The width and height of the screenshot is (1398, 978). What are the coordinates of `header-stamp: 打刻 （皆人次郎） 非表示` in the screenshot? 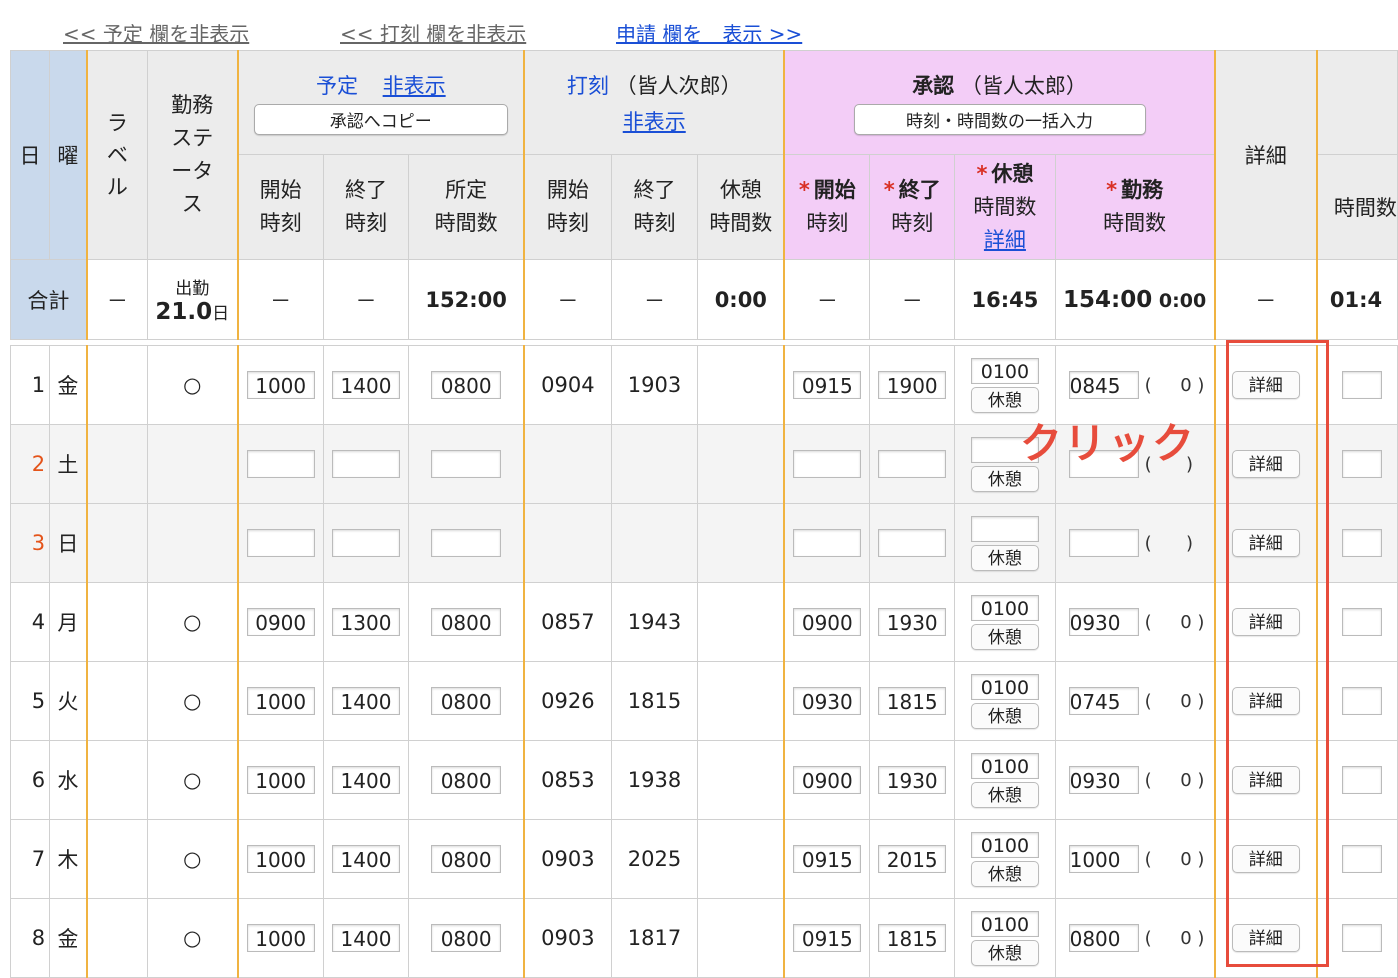 It's located at (653, 102).